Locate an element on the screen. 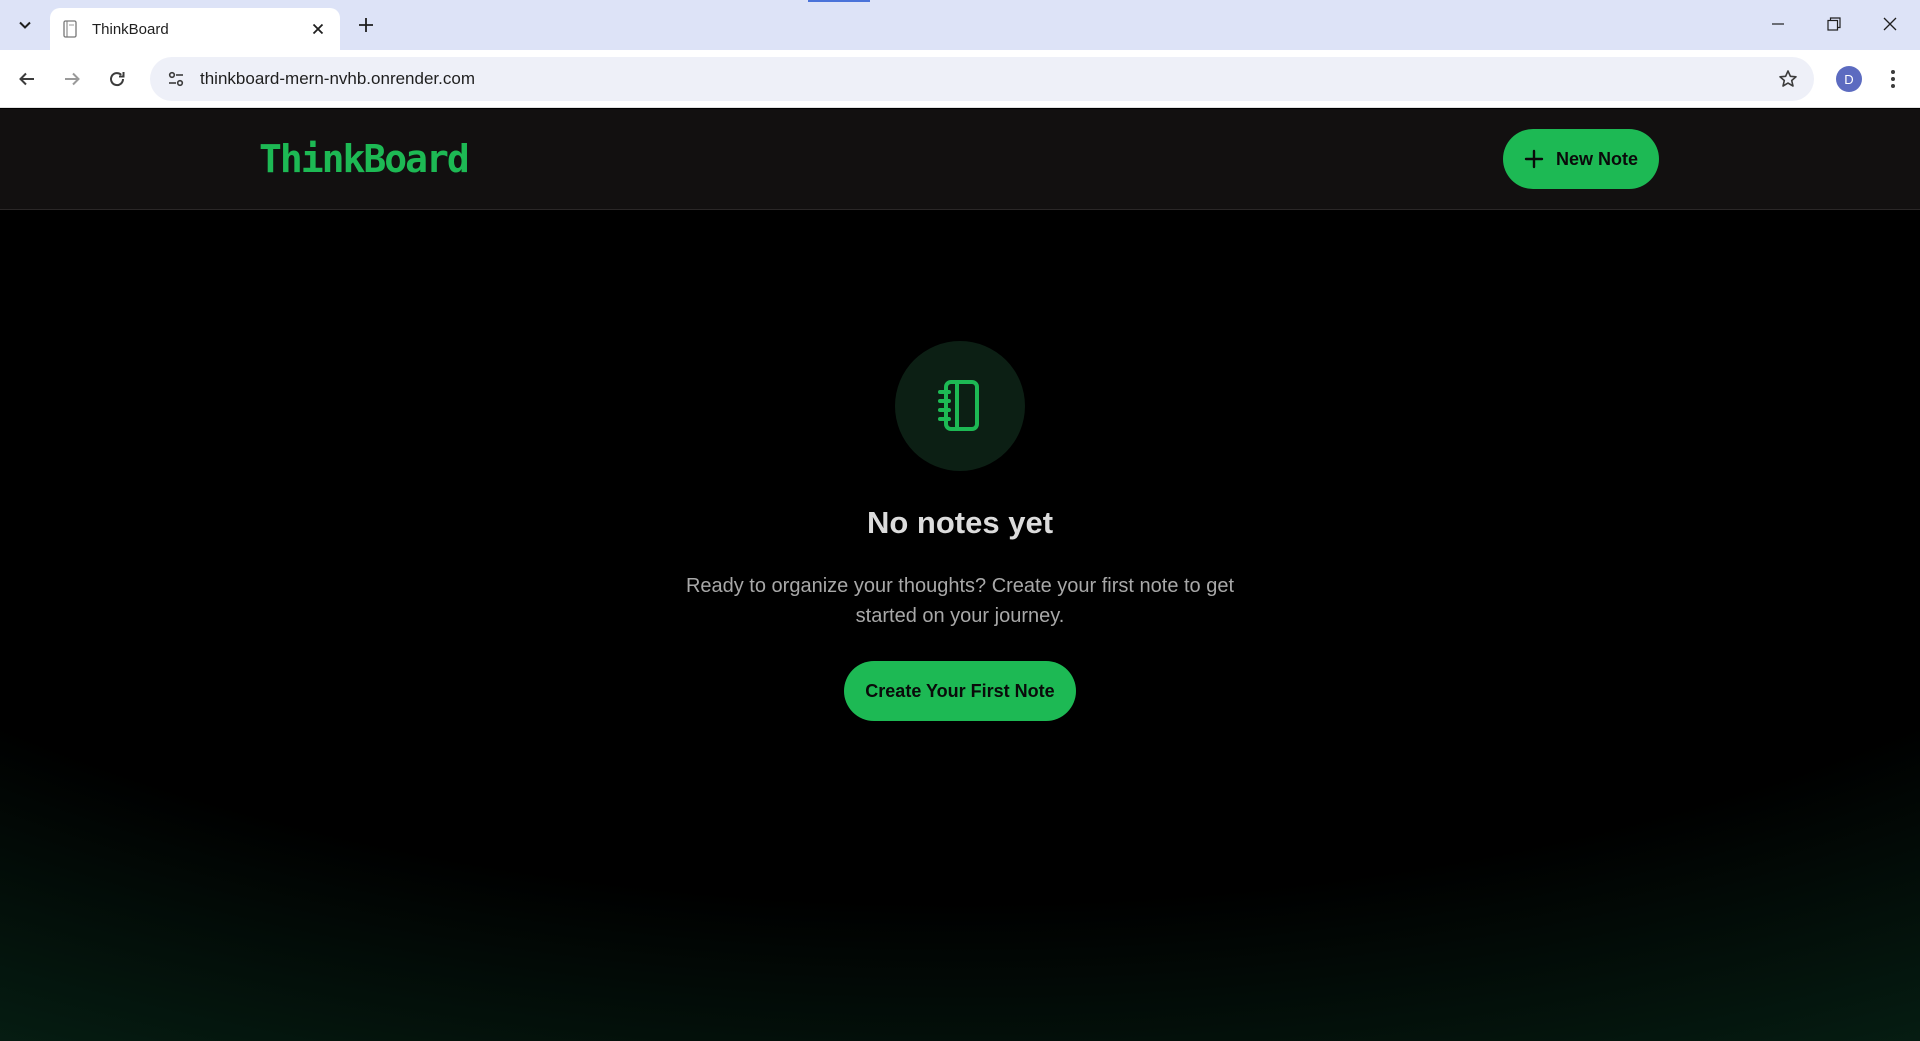 The height and width of the screenshot is (1041, 1920). restore-button is located at coordinates (1834, 24).